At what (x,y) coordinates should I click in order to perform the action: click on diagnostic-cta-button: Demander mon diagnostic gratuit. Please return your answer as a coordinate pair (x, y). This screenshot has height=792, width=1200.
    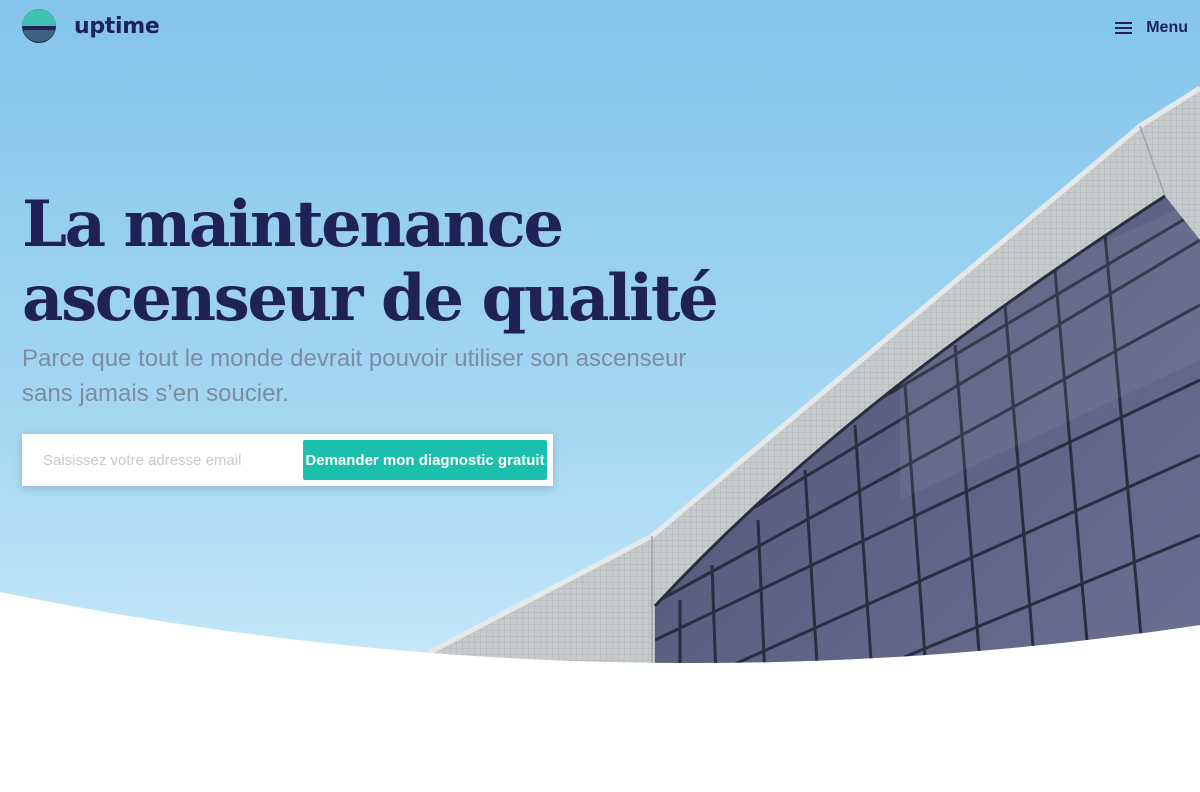
    Looking at the image, I should click on (425, 460).